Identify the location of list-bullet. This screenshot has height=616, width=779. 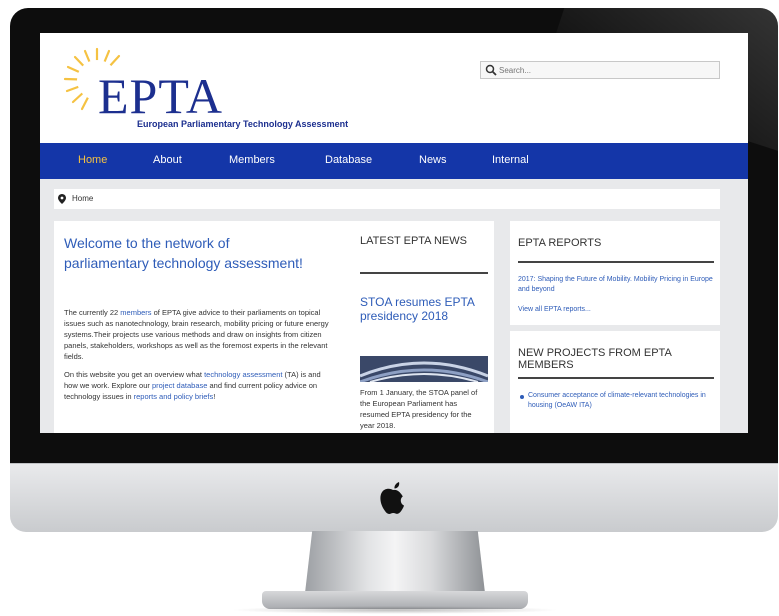
(522, 397).